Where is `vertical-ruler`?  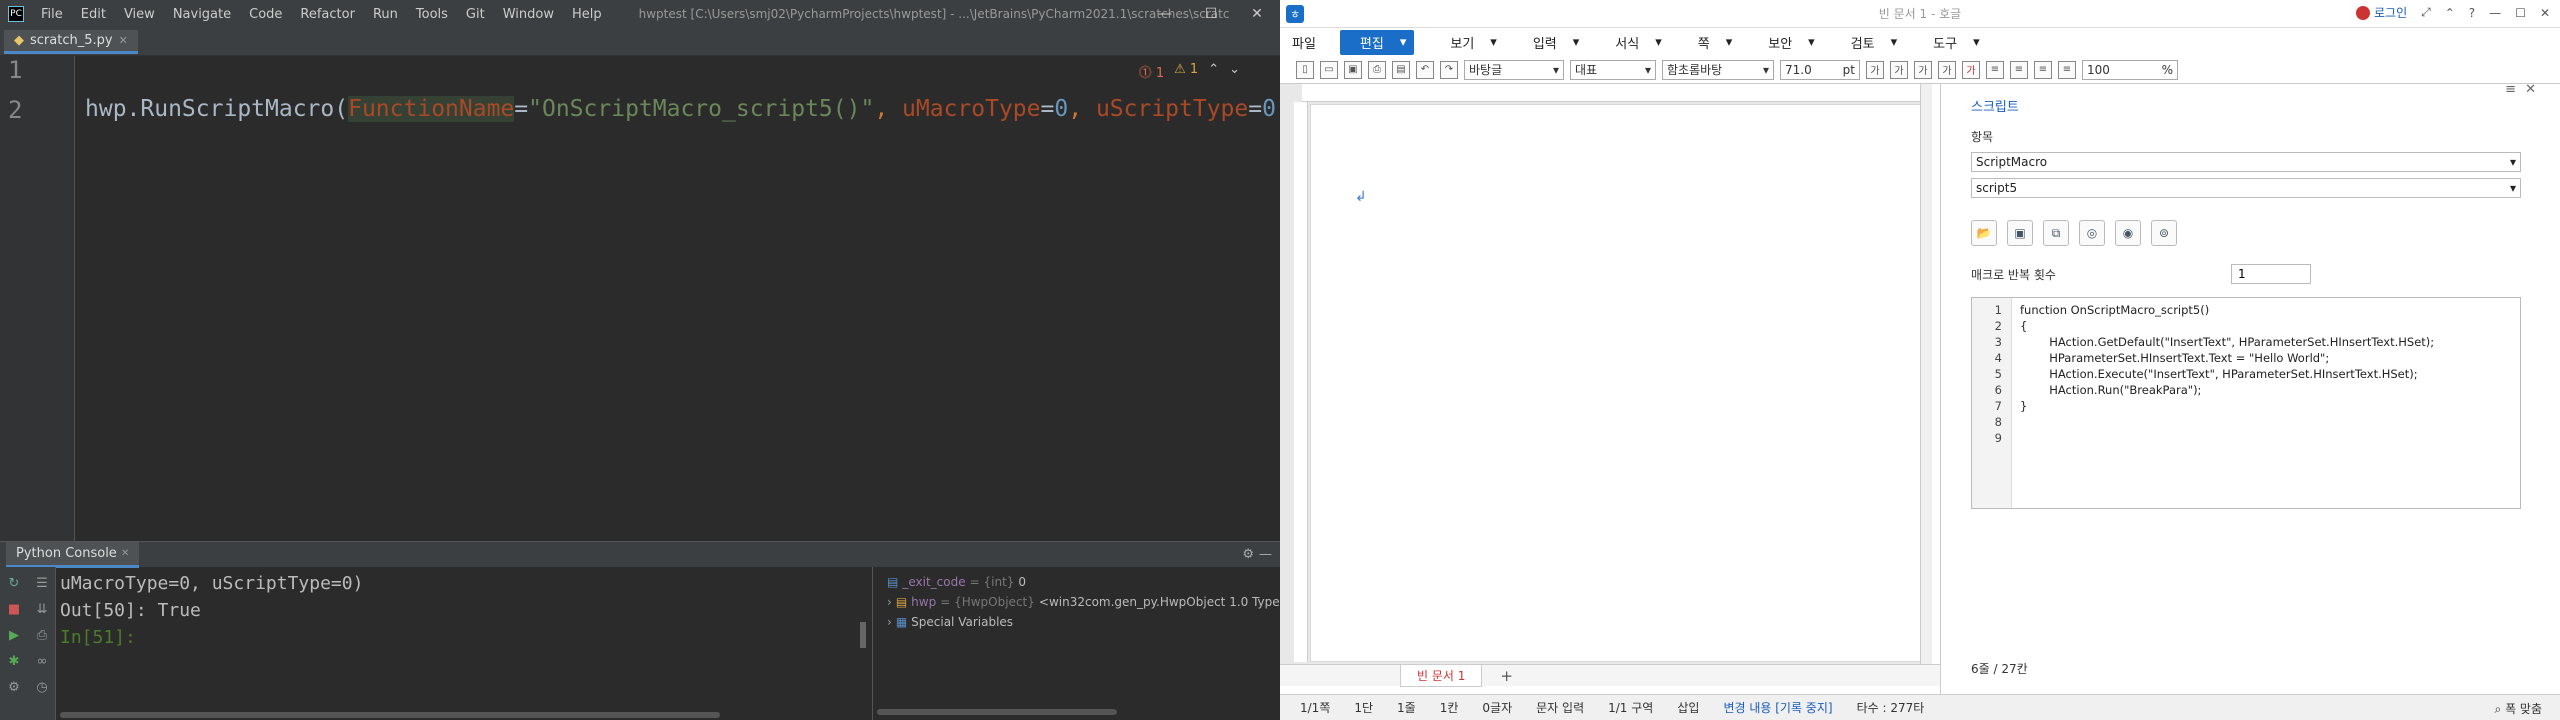 vertical-ruler is located at coordinates (1301, 382).